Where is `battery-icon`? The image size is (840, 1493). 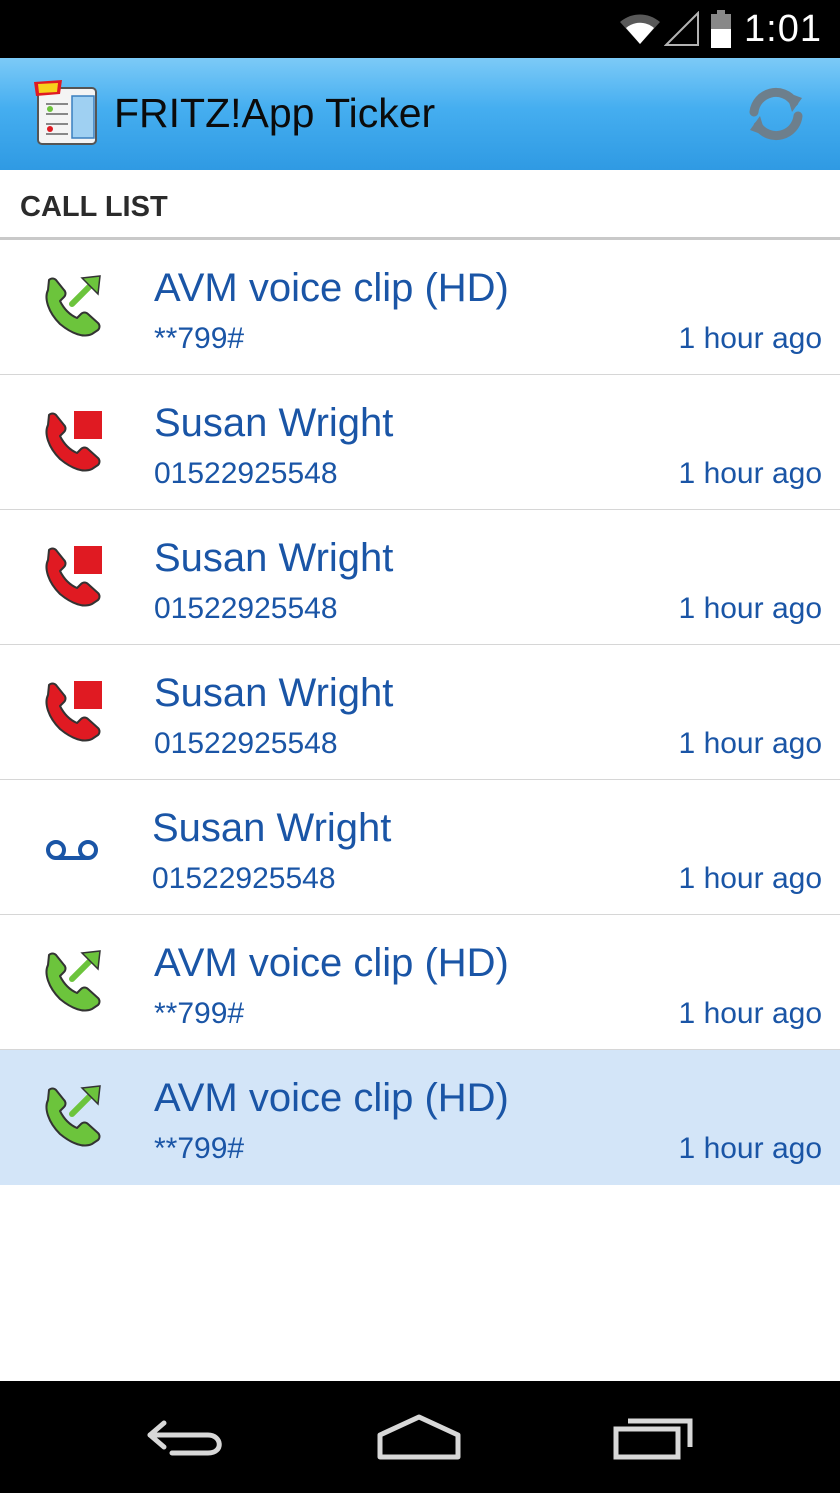
battery-icon is located at coordinates (721, 29).